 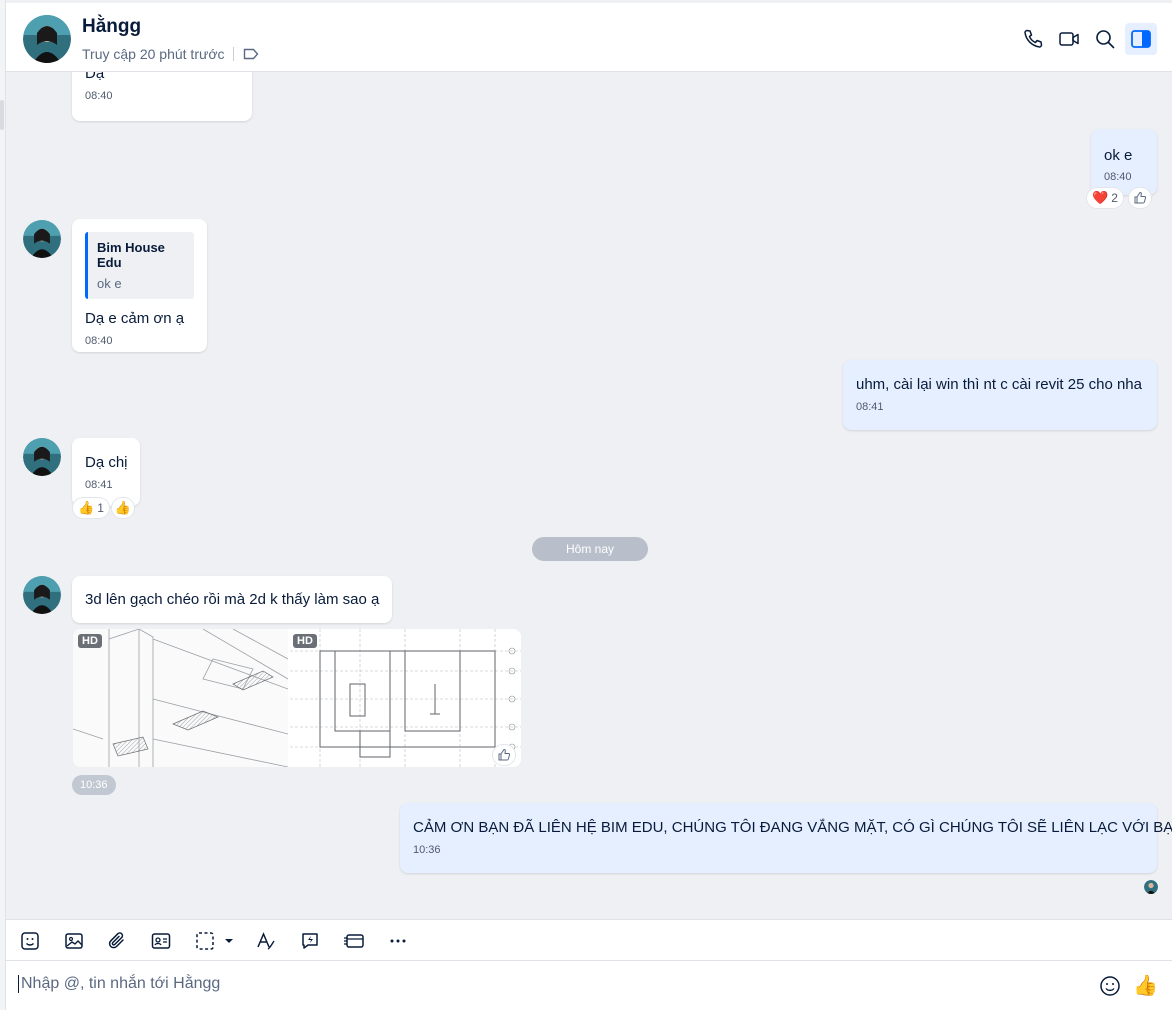 I want to click on reaction-count: 1, so click(x=100, y=508).